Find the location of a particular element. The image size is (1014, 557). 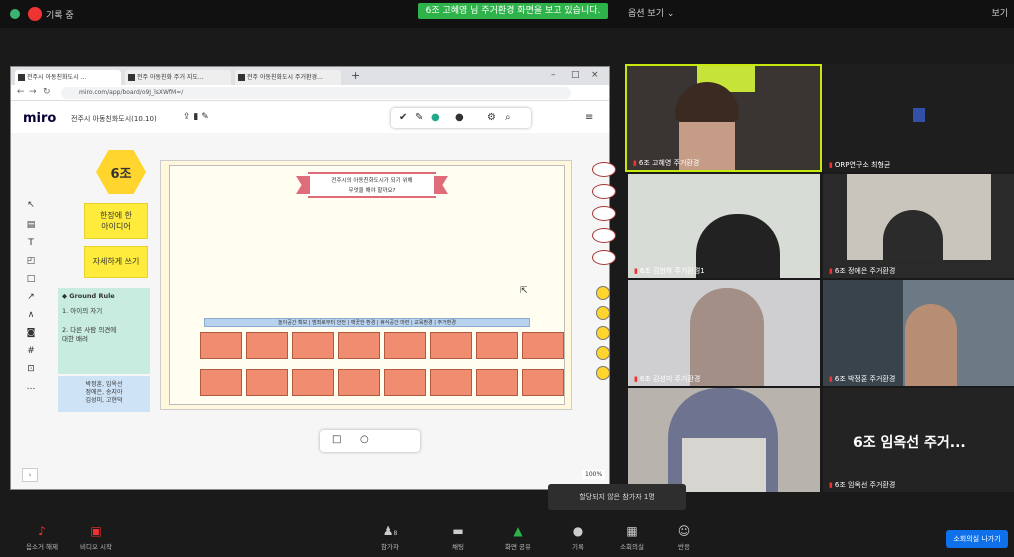

upload-icon: ⊡ is located at coordinates (31, 369).